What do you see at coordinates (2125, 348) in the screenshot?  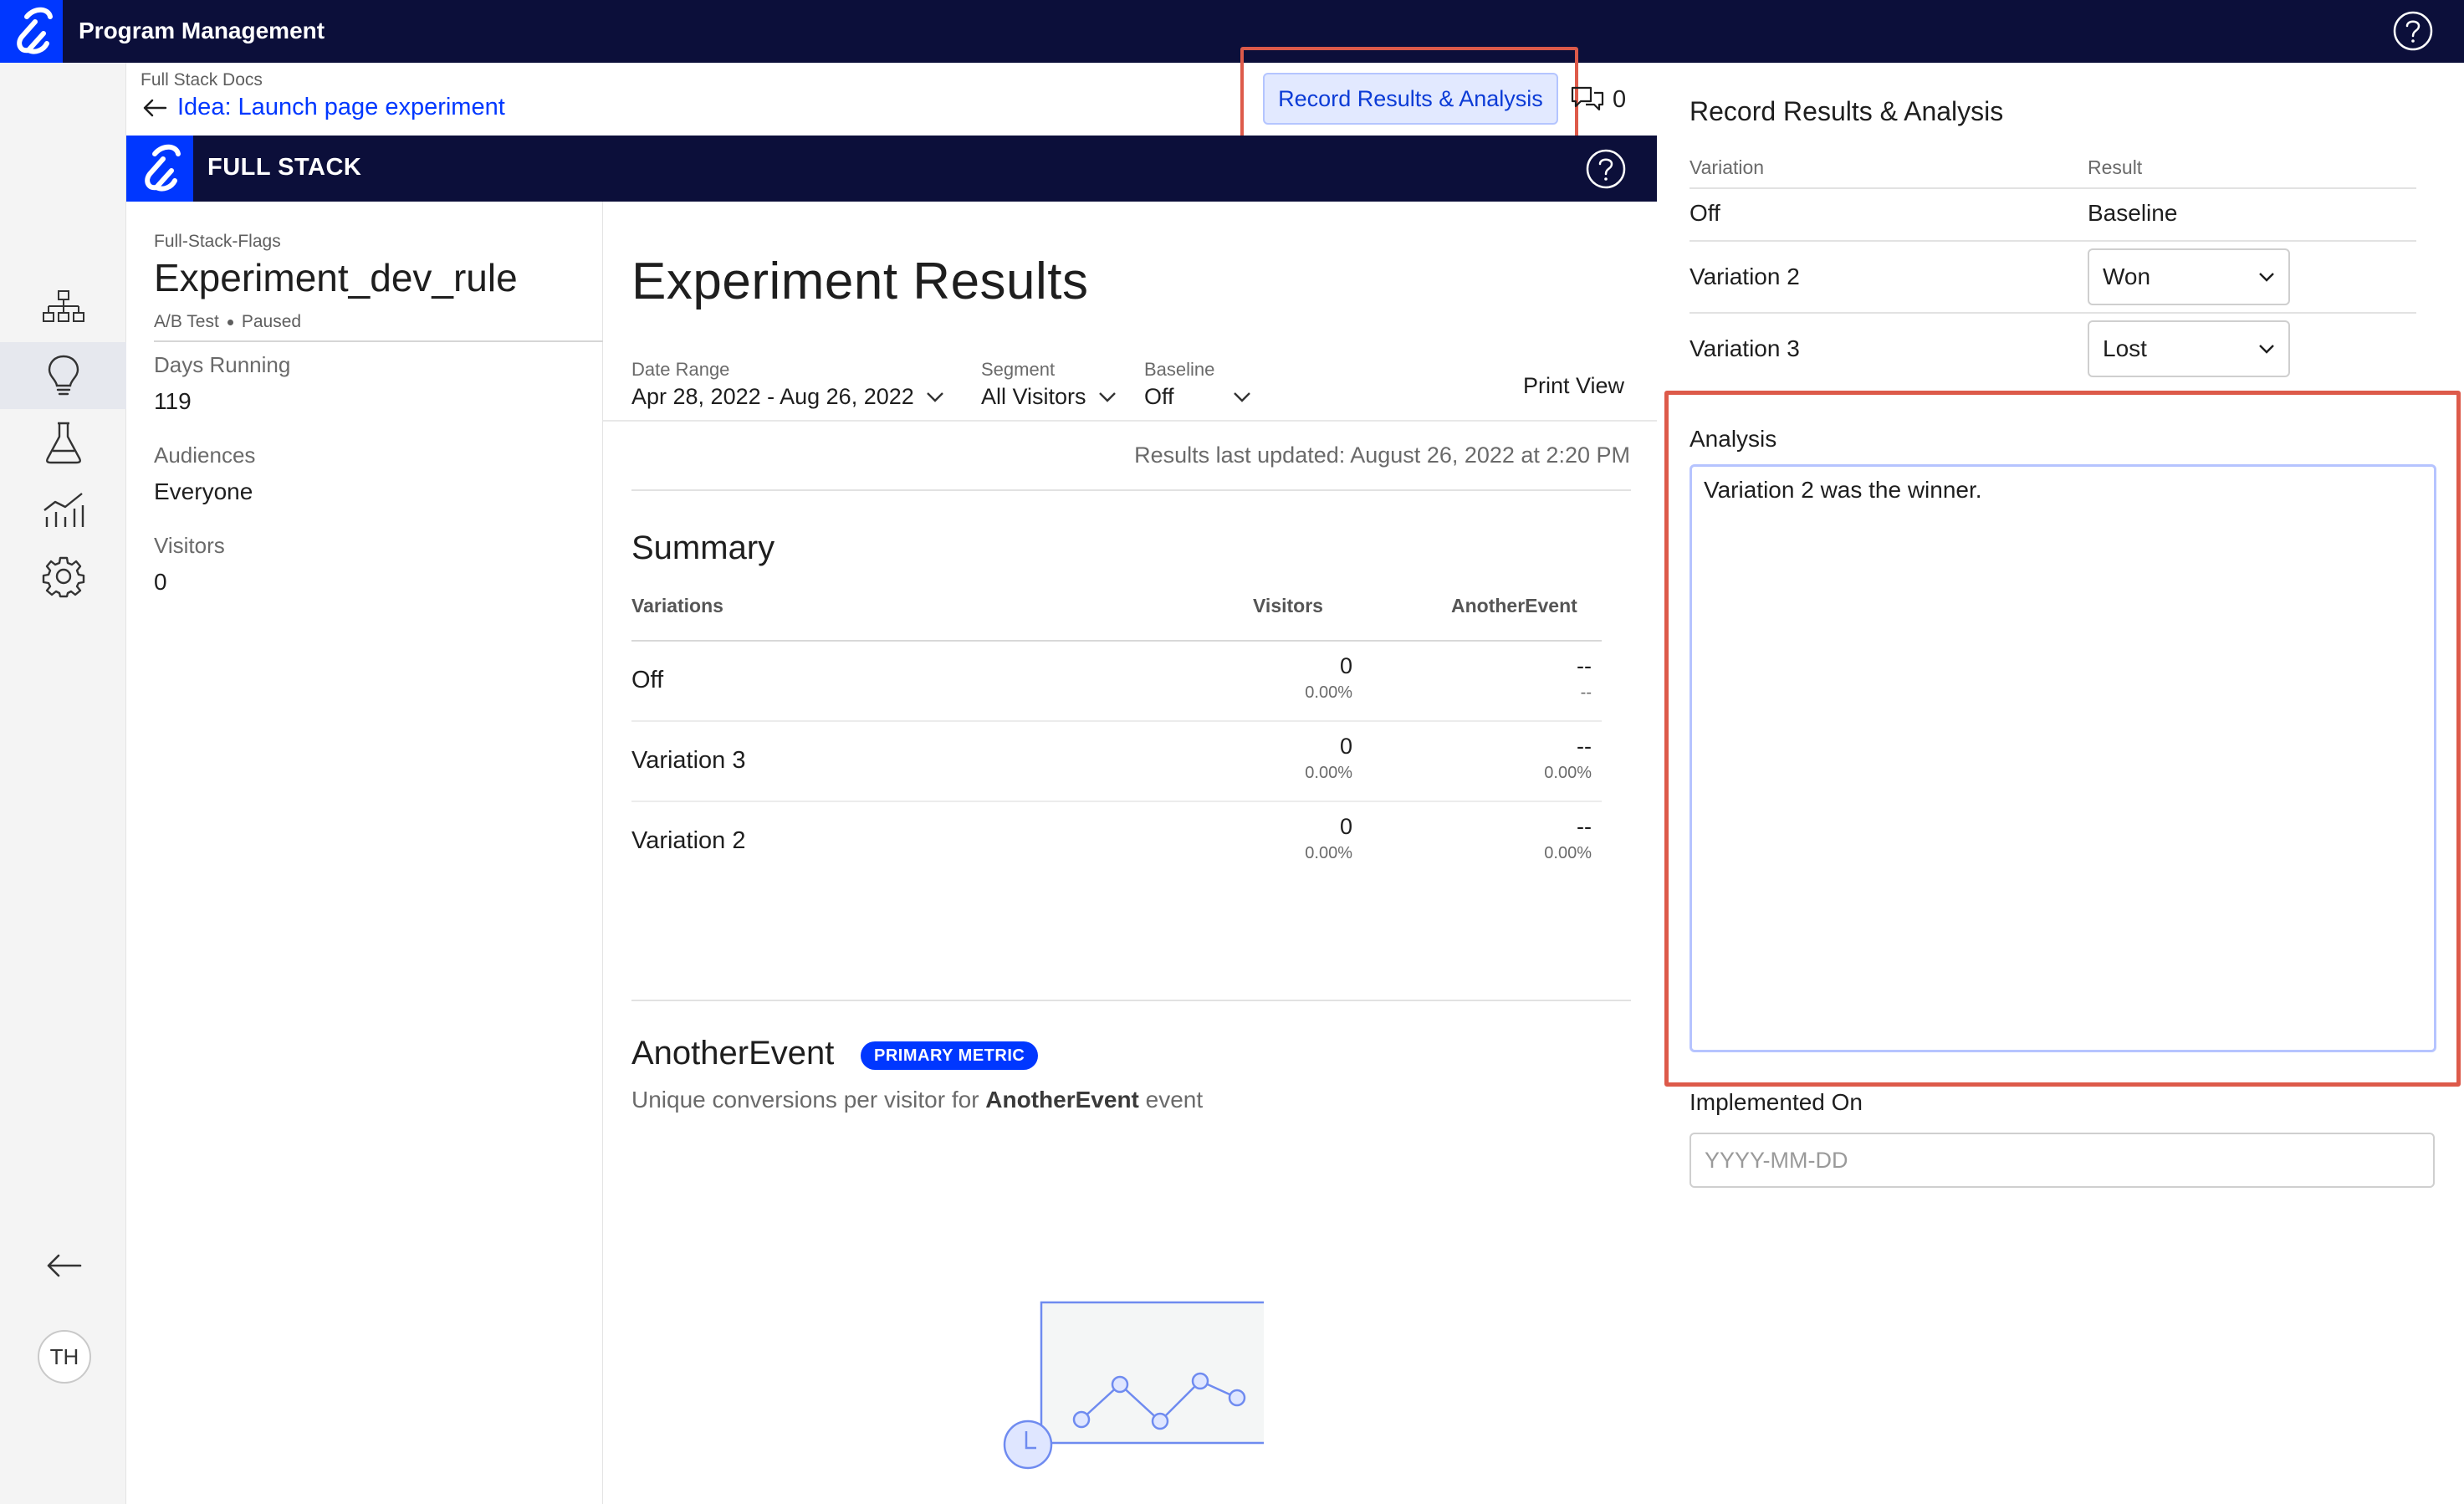 I see `select-value: Lost` at bounding box center [2125, 348].